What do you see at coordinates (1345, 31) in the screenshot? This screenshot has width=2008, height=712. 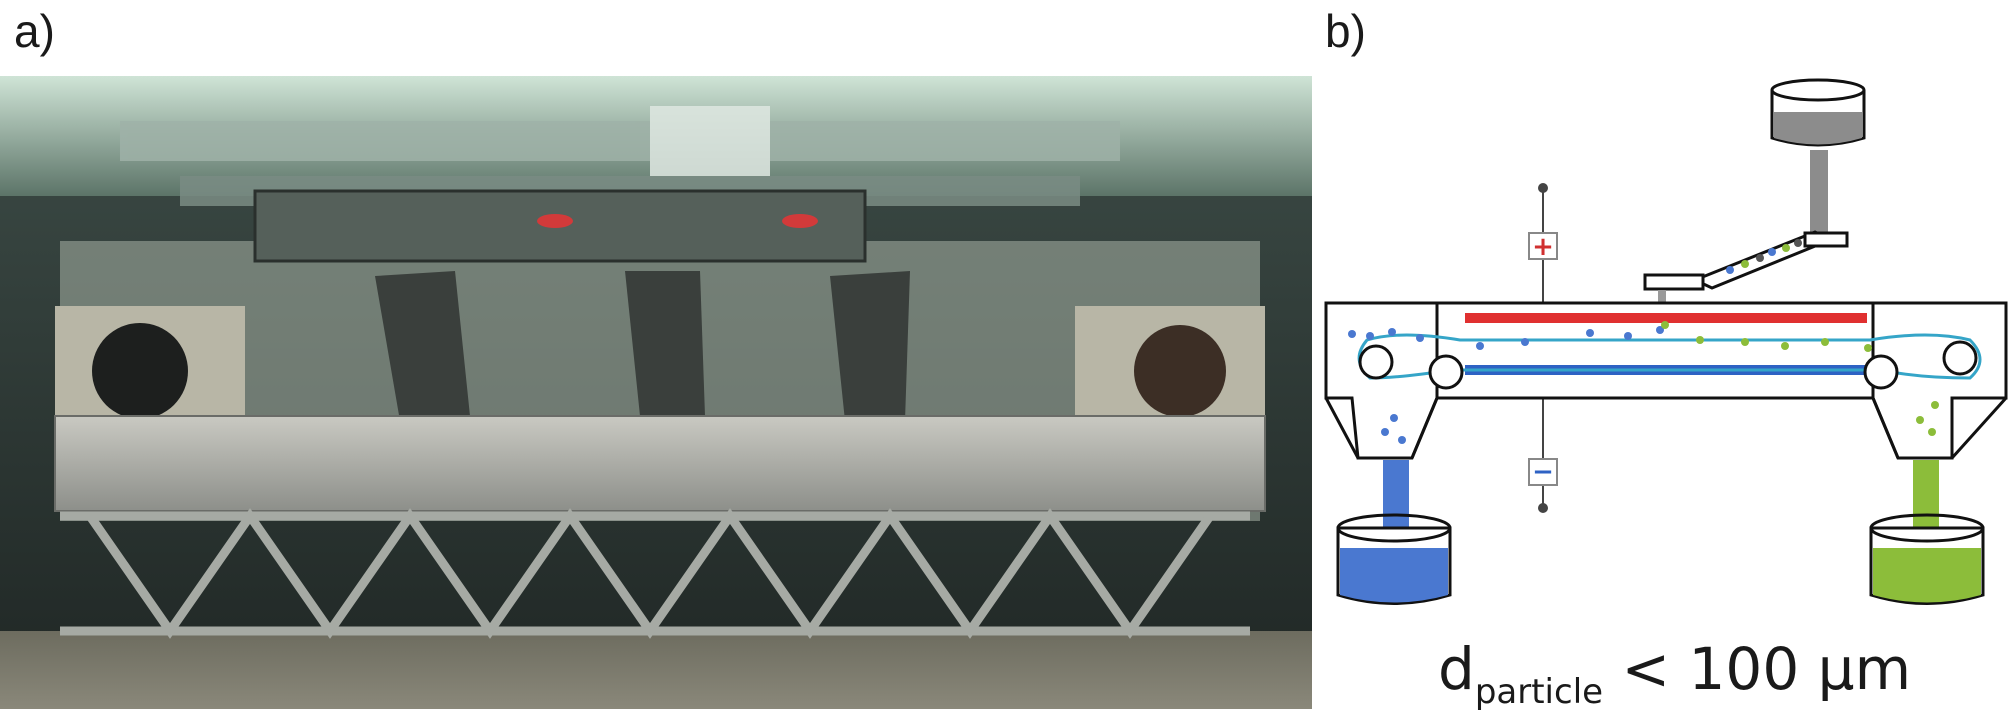 I see `panel-b-label: b)` at bounding box center [1345, 31].